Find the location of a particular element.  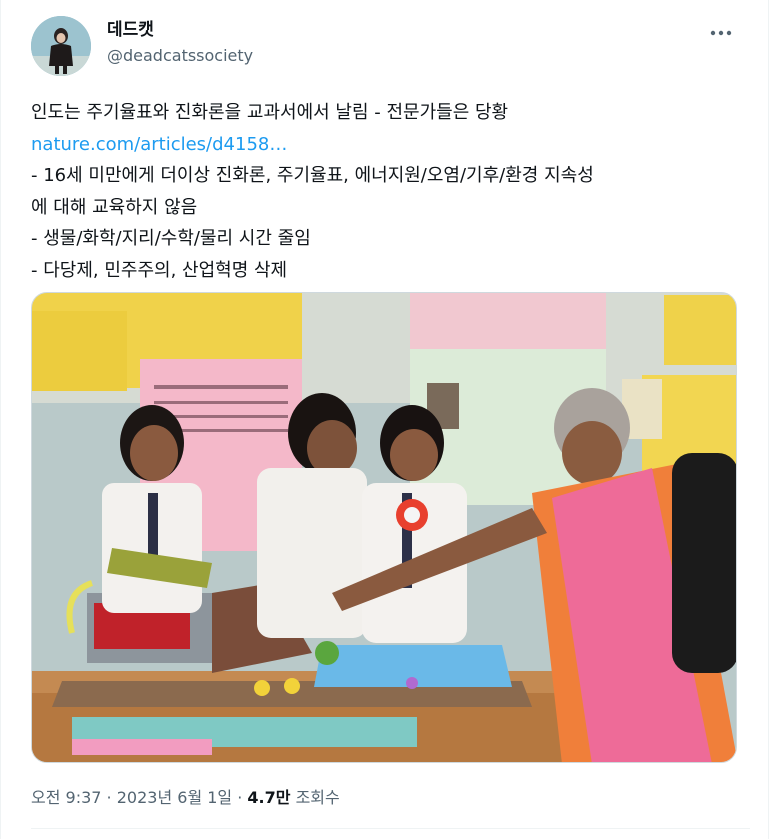

tweet-time: 오전 9:37 is located at coordinates (66, 797).